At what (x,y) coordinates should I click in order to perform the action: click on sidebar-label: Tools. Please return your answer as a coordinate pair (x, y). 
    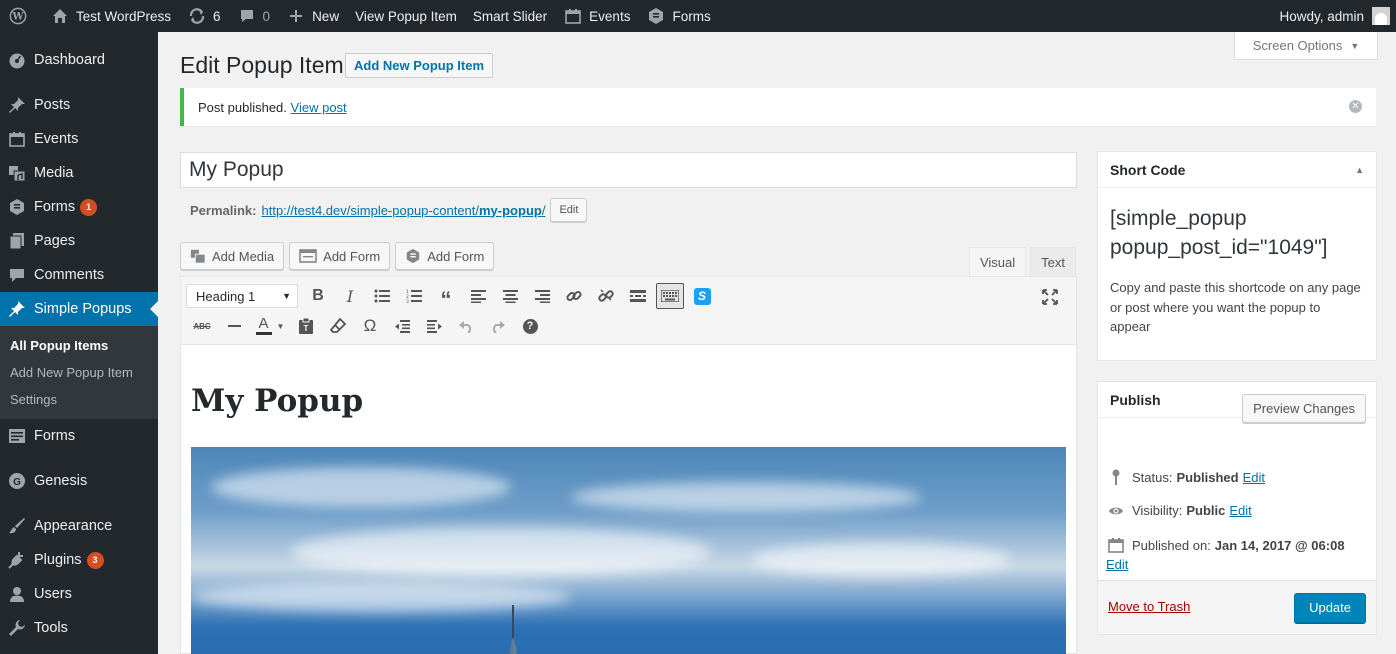
    Looking at the image, I should click on (51, 628).